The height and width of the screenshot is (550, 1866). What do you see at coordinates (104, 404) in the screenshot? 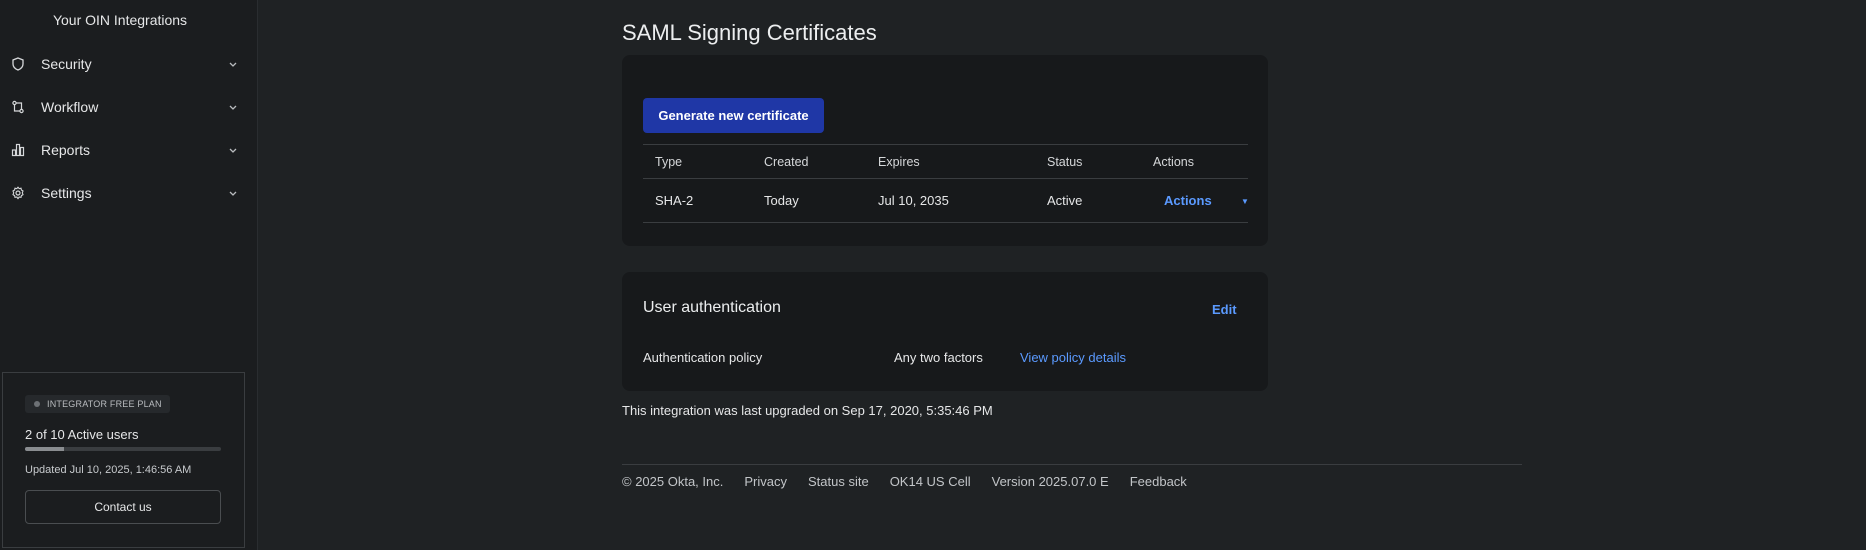
I see `plan-badge-label: INTEGRATOR FREE PLAN` at bounding box center [104, 404].